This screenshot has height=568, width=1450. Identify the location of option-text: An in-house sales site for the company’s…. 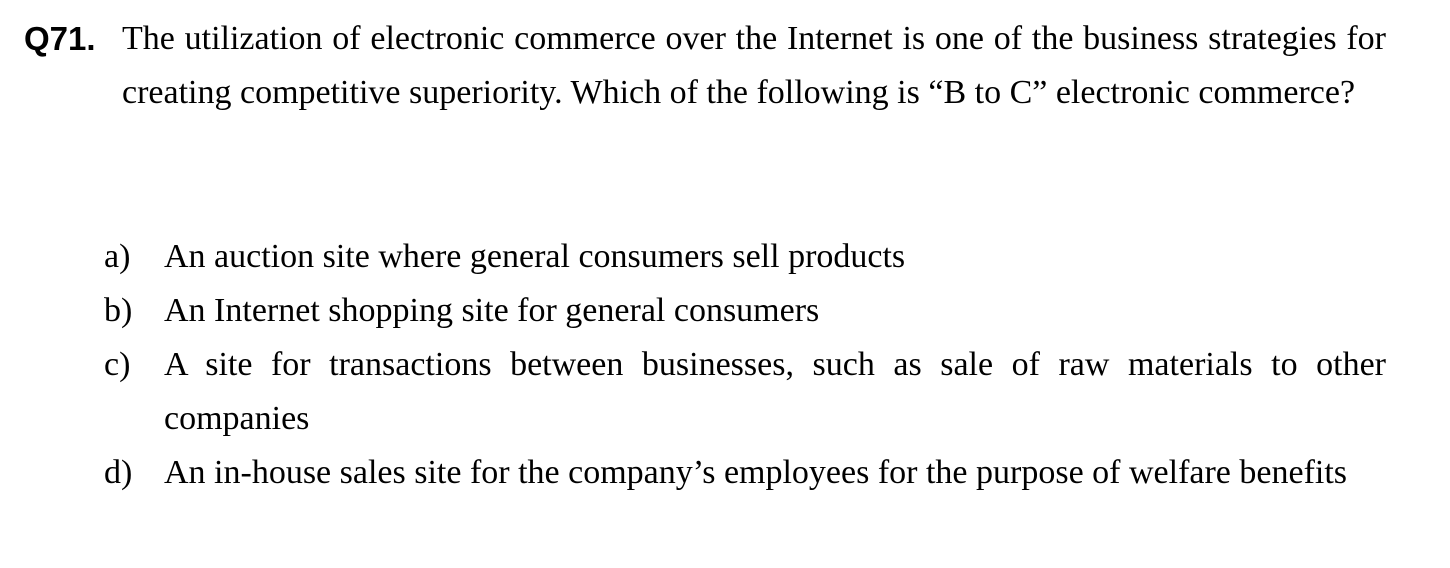
(756, 472).